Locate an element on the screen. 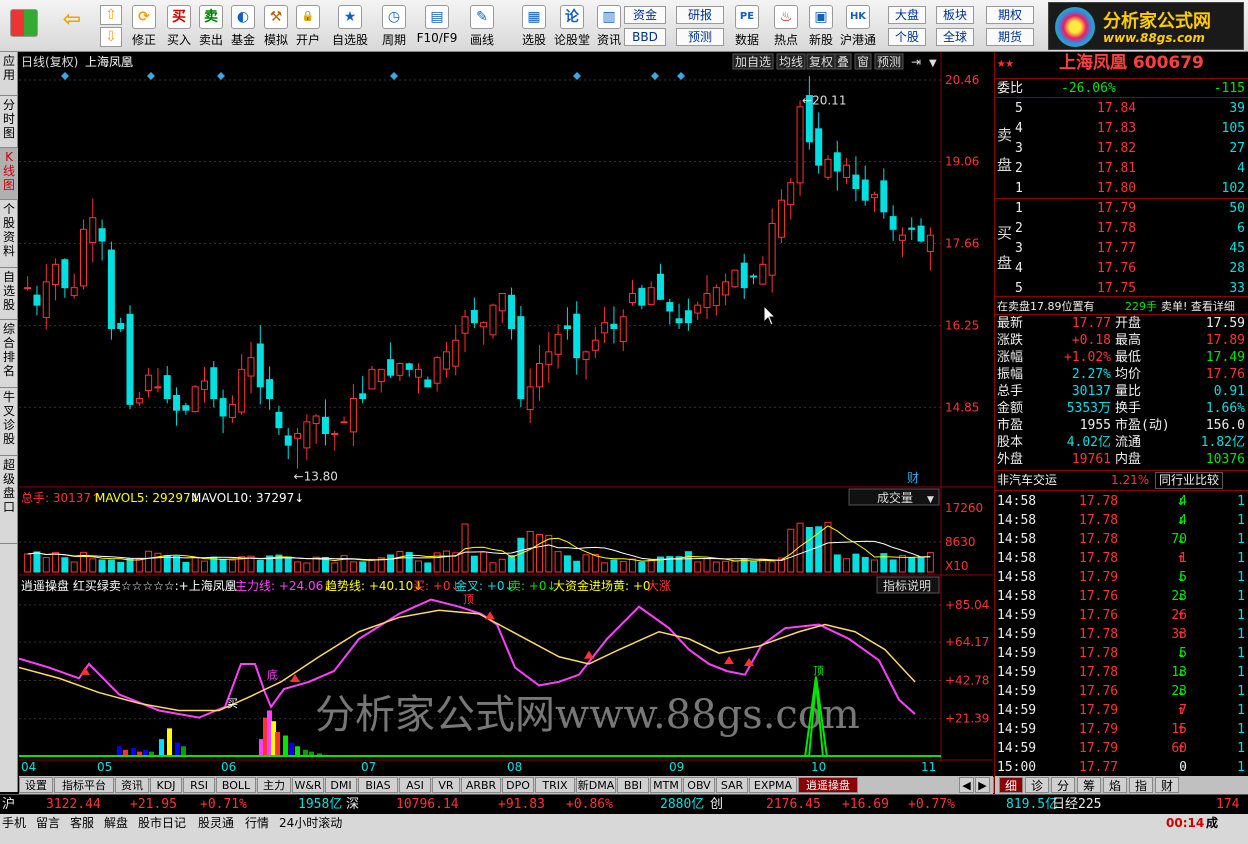 Image resolution: width=1248 pixels, height=844 pixels. chart-header-button: 窗 is located at coordinates (863, 62).